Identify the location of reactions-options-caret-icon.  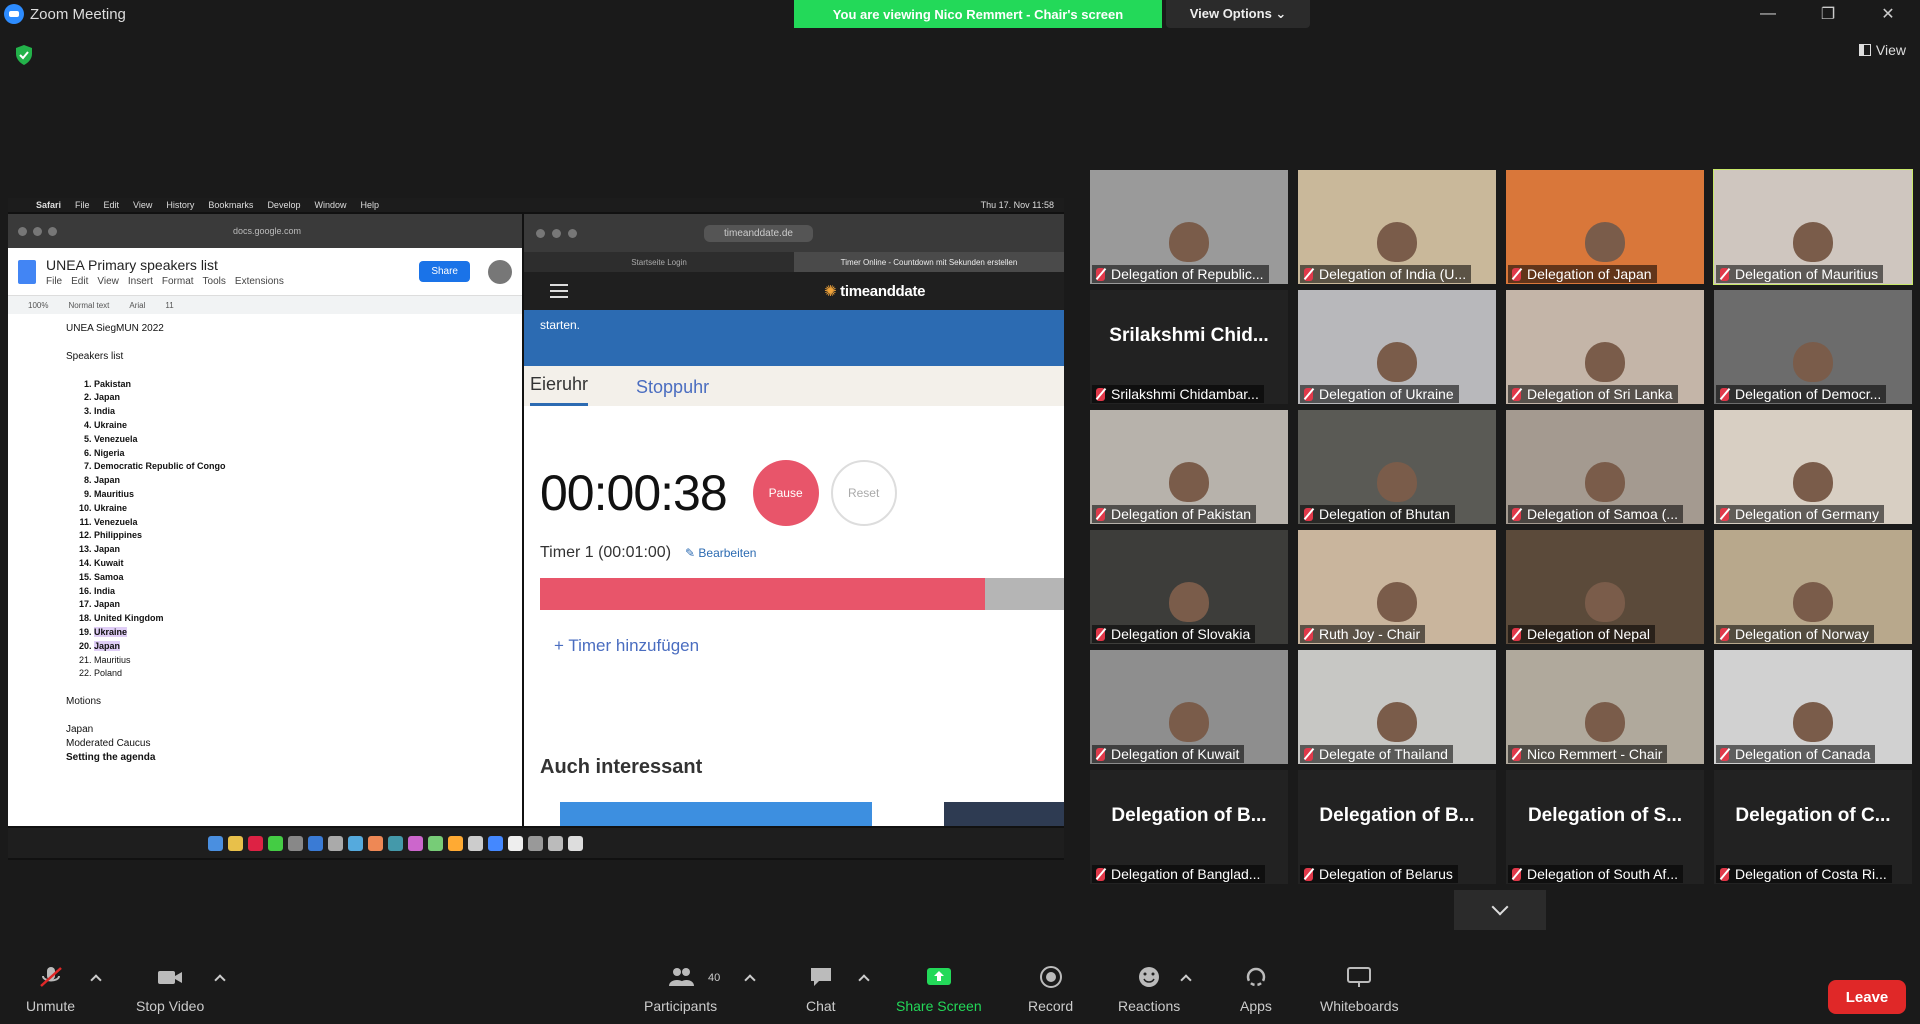
(1186, 980).